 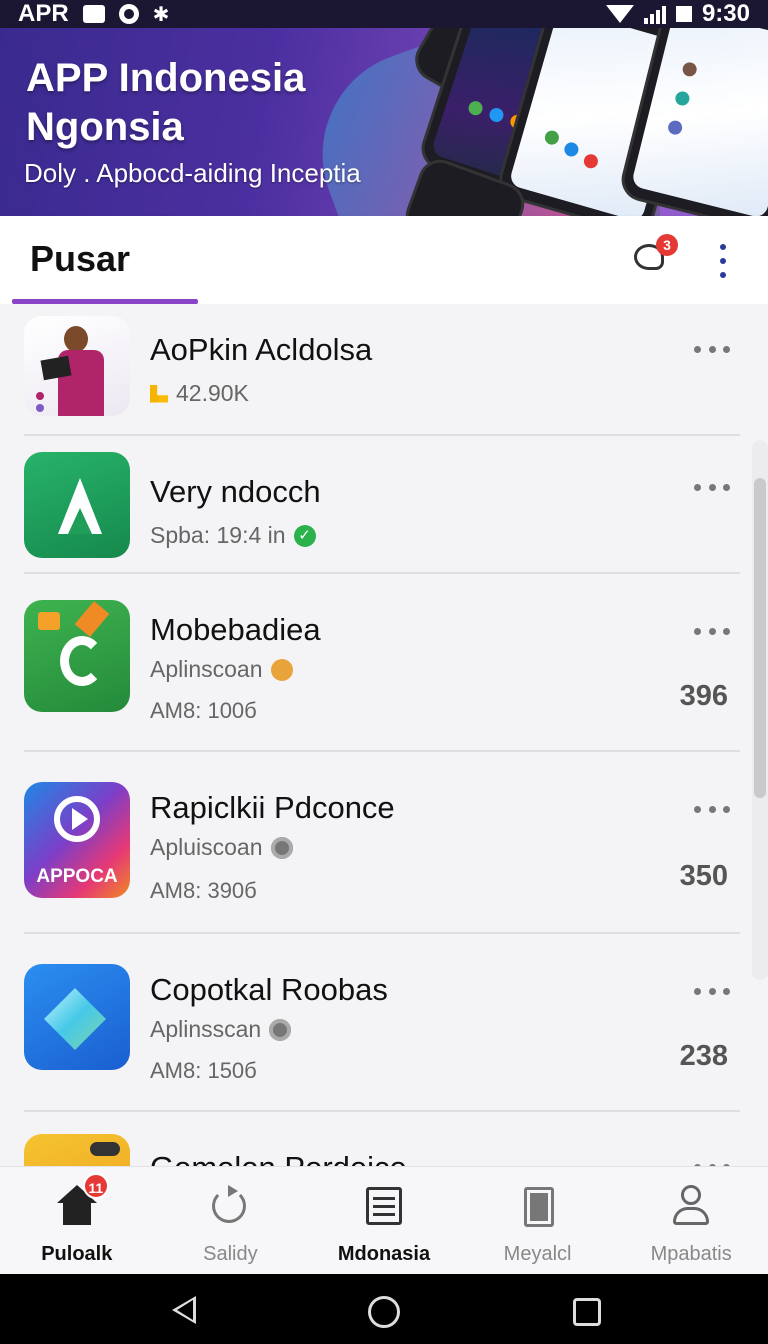 I want to click on wifi-icon, so click(x=619, y=14).